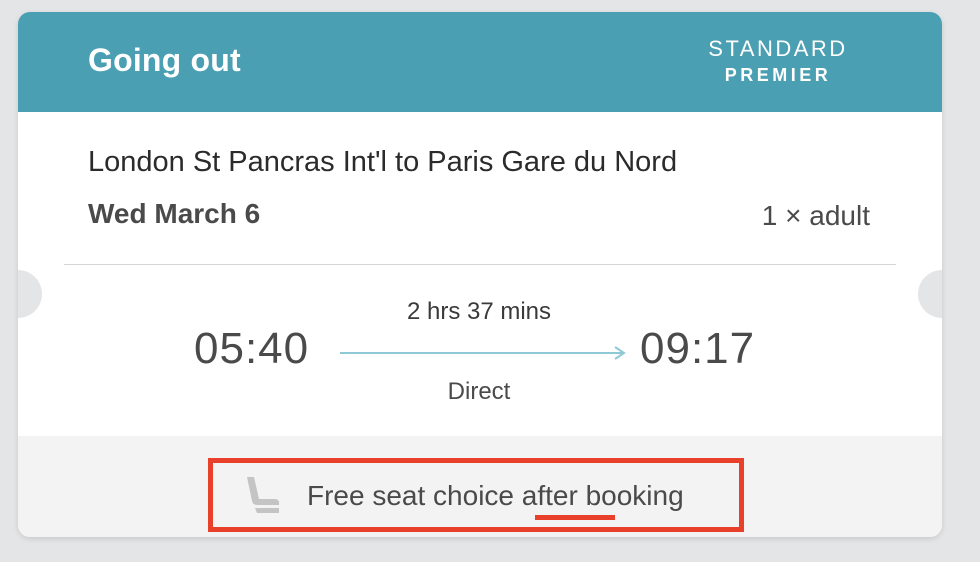  I want to click on travel-date: Wed March 6, so click(174, 213).